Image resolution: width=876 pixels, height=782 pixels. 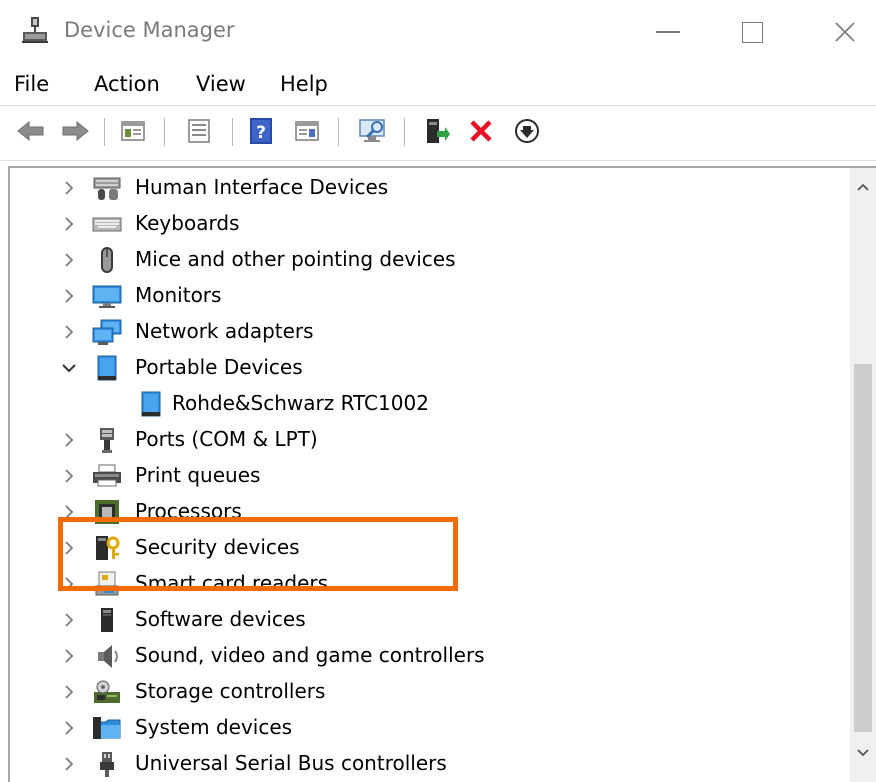 I want to click on sound-icon, so click(x=108, y=656).